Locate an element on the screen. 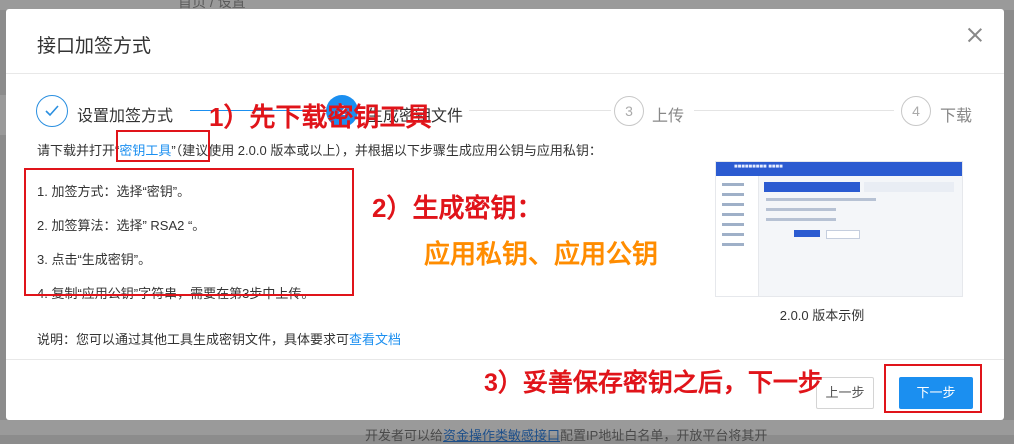  annotation-key-types: 应用私钥、应用公钥 is located at coordinates (541, 254).